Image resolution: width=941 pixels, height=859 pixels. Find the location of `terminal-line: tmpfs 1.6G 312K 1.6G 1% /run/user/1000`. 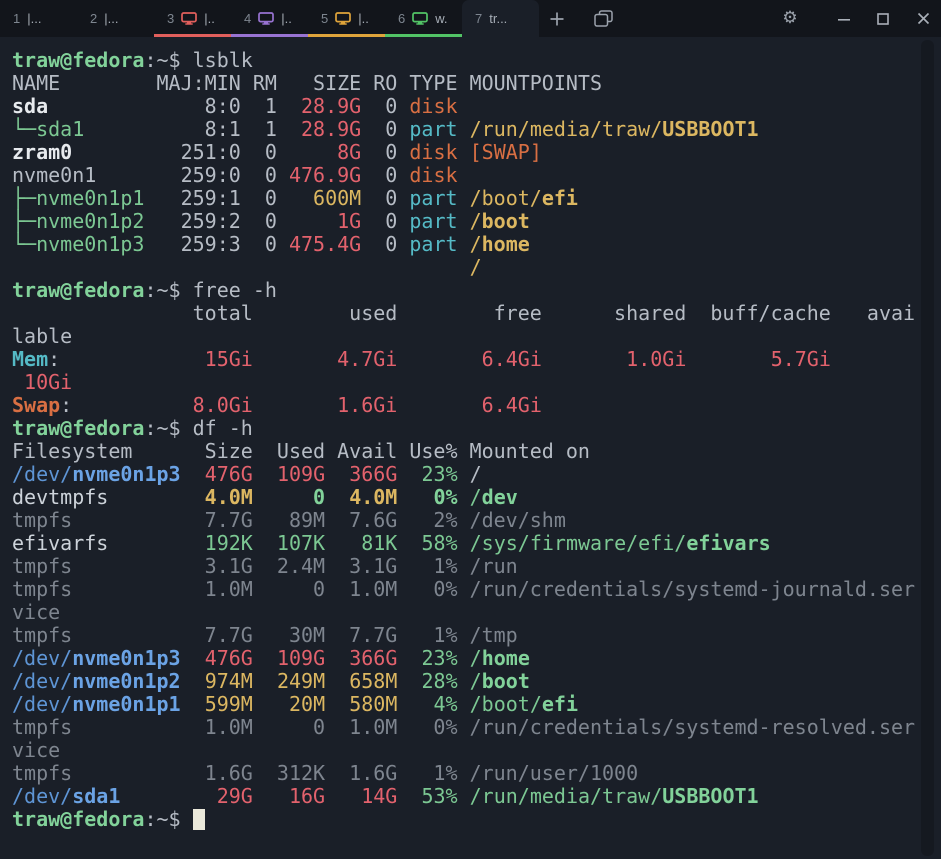

terminal-line: tmpfs 1.6G 312K 1.6G 1% /run/user/1000 is located at coordinates (325, 773).